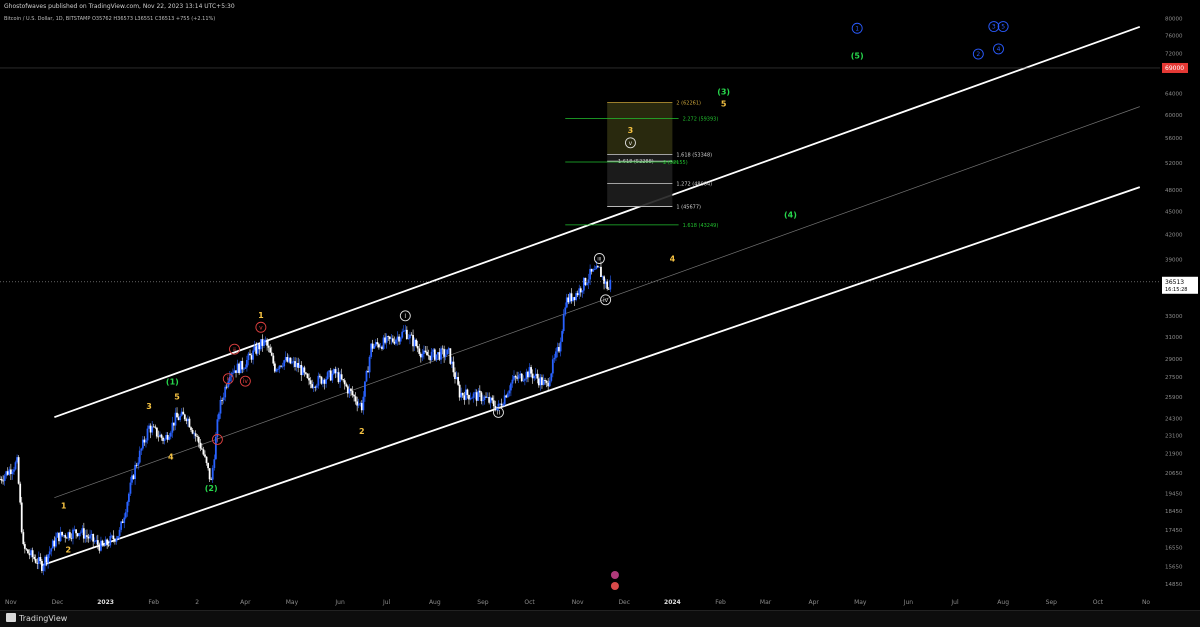 This screenshot has height=627, width=1200. I want to click on event-marker-icon, so click(614, 586).